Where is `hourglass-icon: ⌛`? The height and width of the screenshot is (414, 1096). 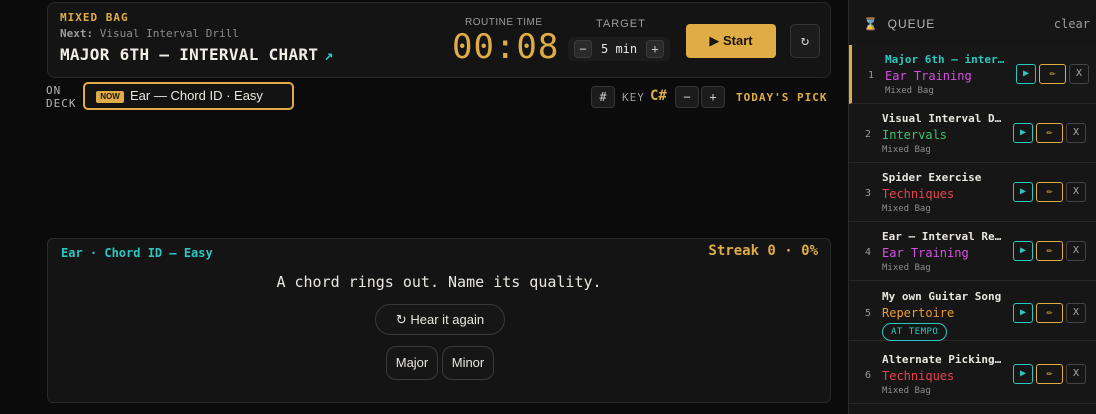 hourglass-icon: ⌛ is located at coordinates (871, 24).